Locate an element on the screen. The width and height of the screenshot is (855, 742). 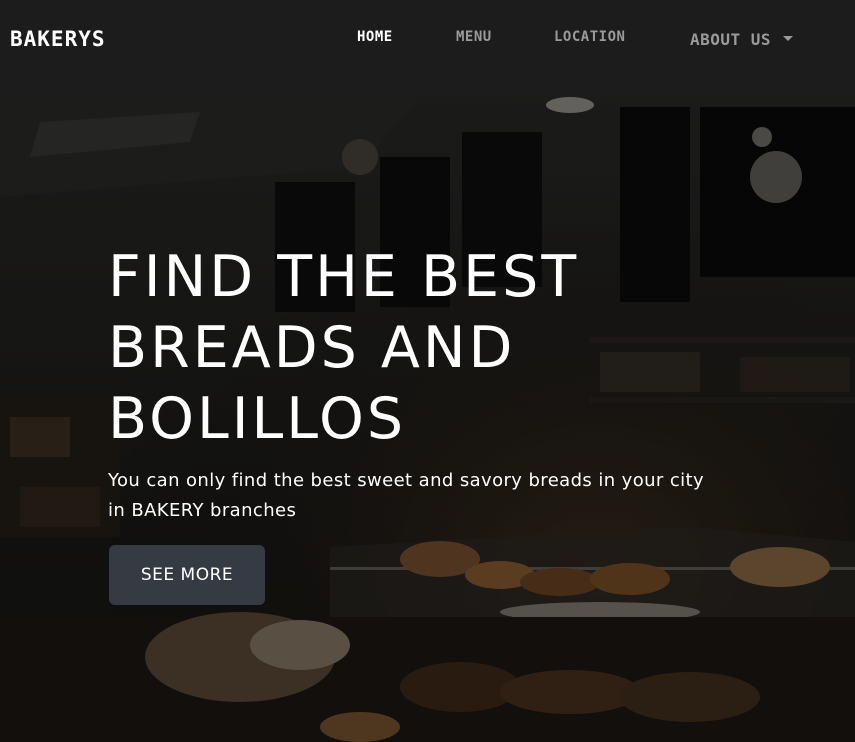
hero-subtitle-line-2: in BAKERY branches is located at coordinates (202, 510).